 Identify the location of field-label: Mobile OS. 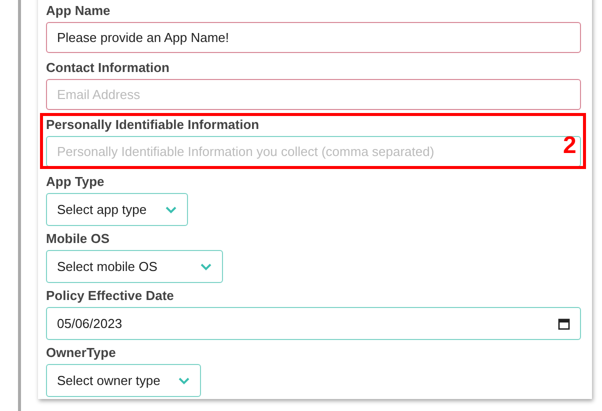
(78, 239).